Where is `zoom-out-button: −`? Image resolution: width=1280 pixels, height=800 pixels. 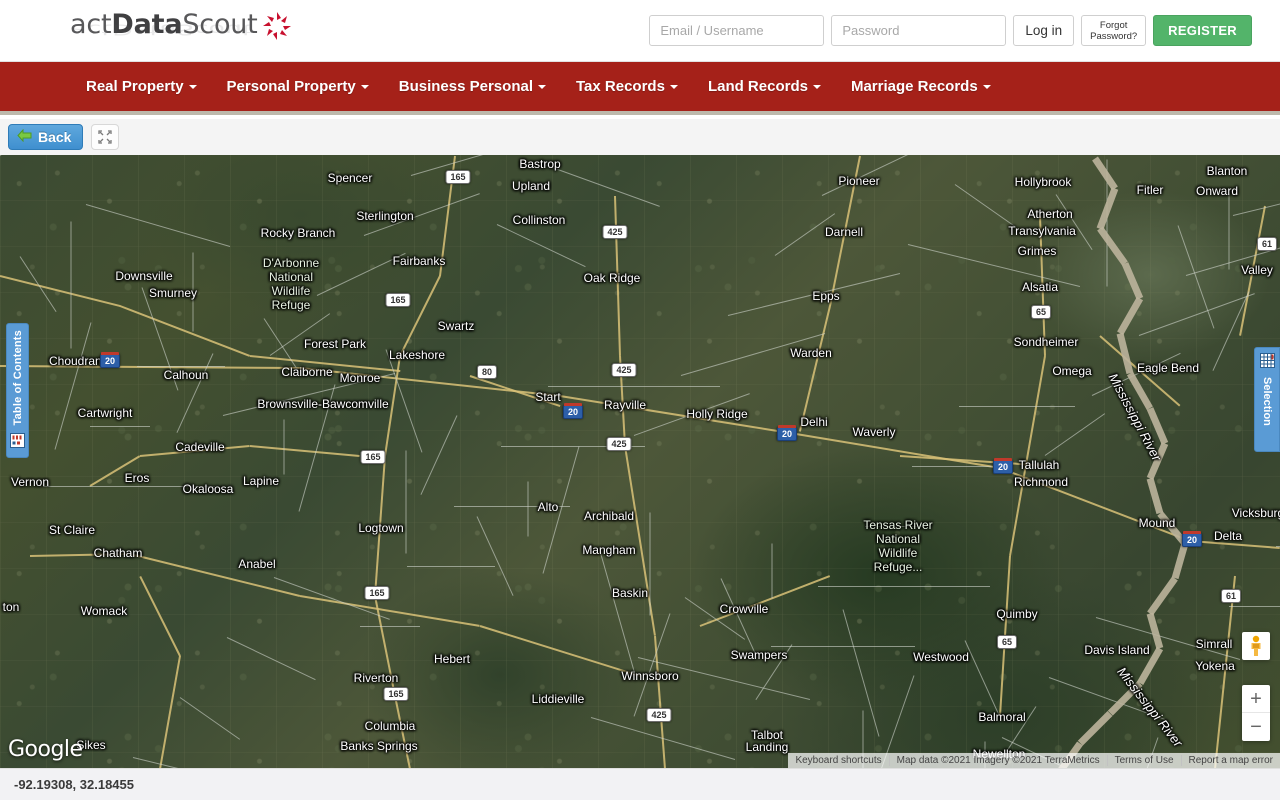 zoom-out-button: − is located at coordinates (1256, 727).